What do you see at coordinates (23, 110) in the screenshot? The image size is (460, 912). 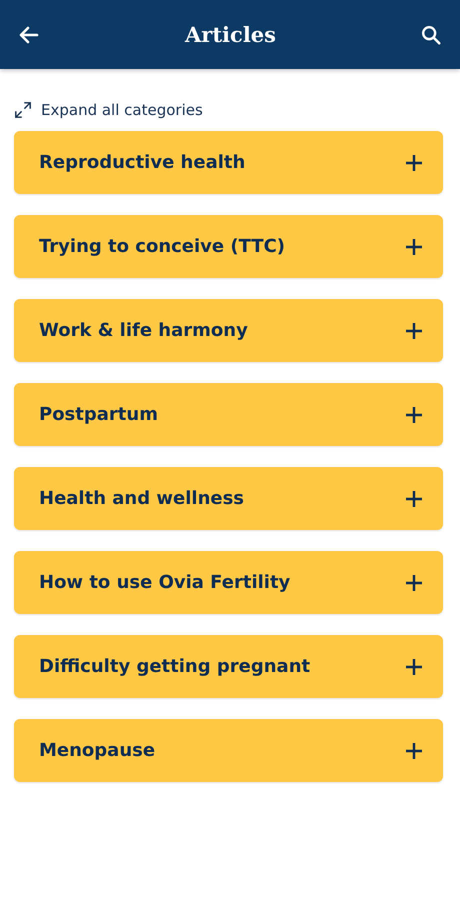 I see `expand-arrows-icon` at bounding box center [23, 110].